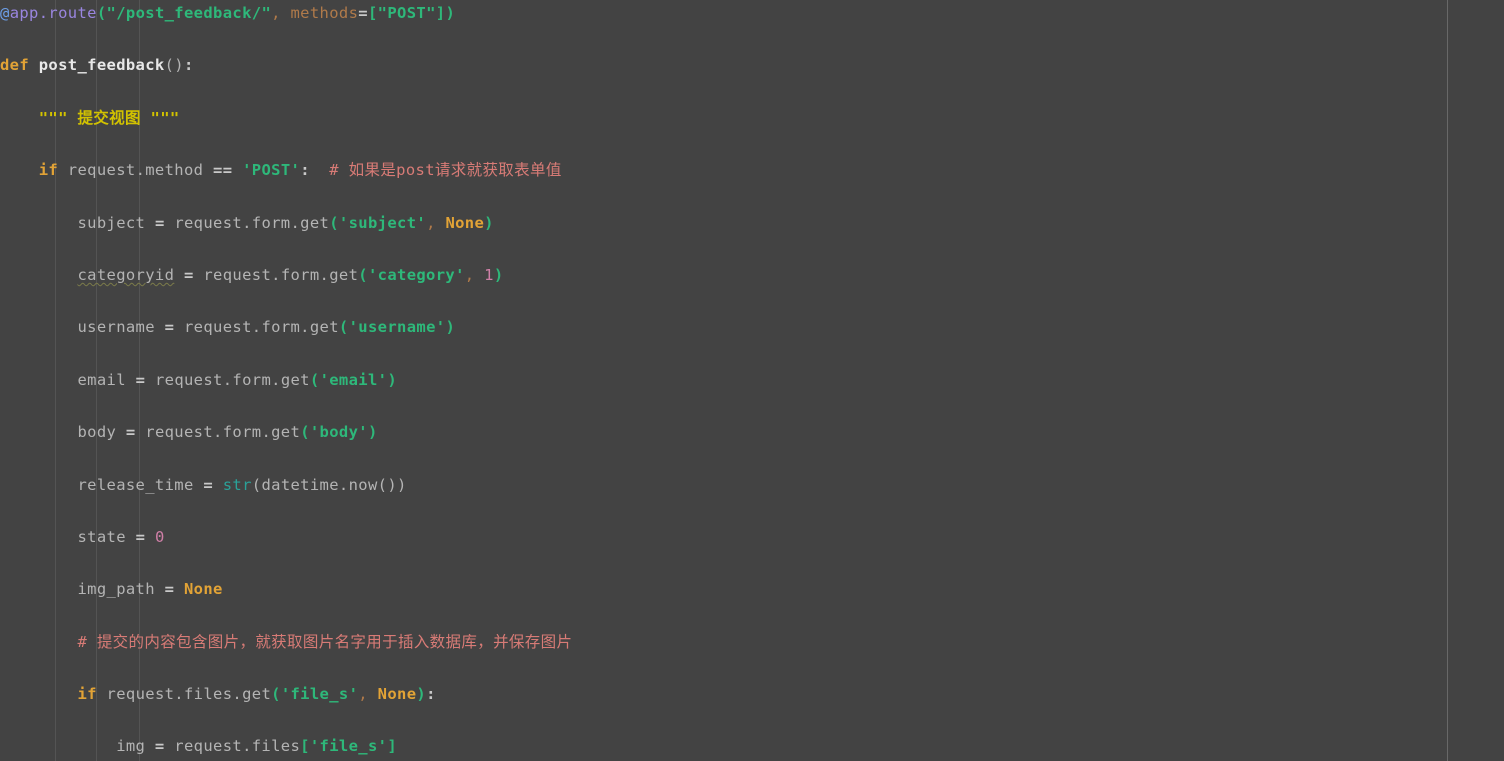 The width and height of the screenshot is (1504, 761). What do you see at coordinates (24, 13) in the screenshot?
I see `decorator-app: app` at bounding box center [24, 13].